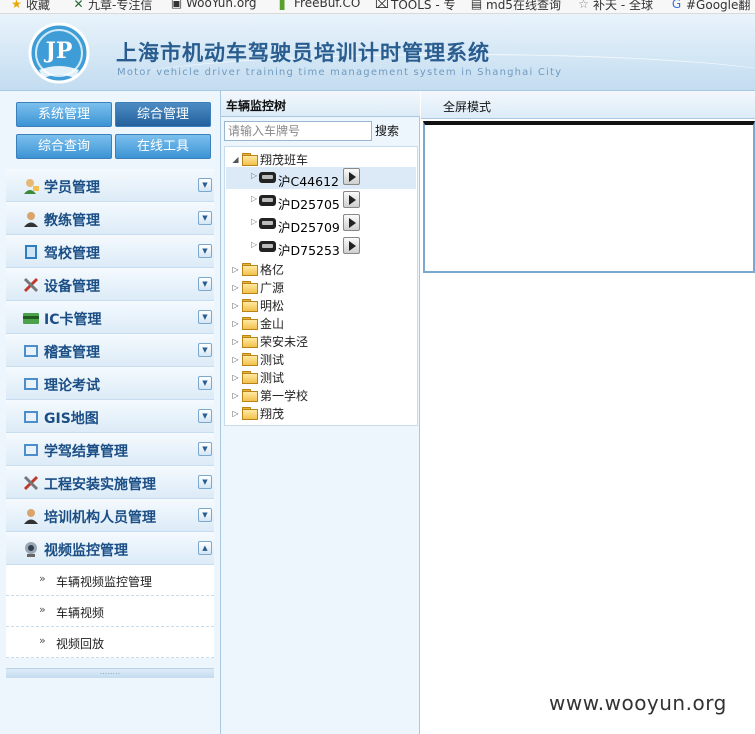 The height and width of the screenshot is (734, 755). Describe the element at coordinates (110, 580) in the screenshot. I see `submenu-vehicle-video-monitor: » 车辆视频监控管理` at that location.